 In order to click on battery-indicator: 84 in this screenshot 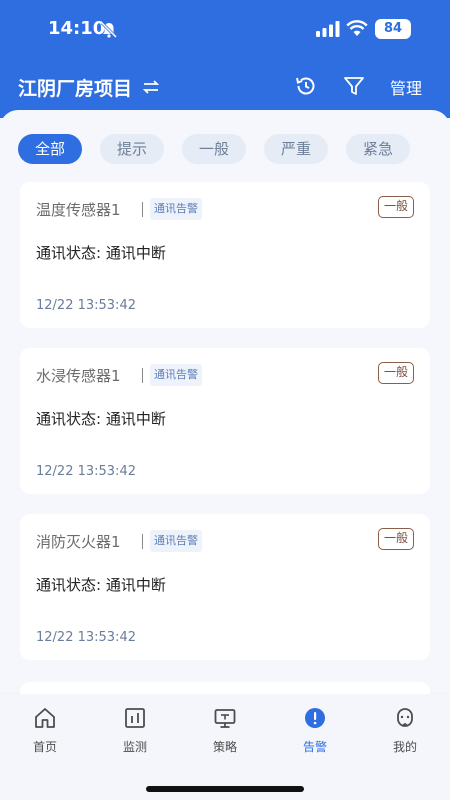, I will do `click(393, 29)`.